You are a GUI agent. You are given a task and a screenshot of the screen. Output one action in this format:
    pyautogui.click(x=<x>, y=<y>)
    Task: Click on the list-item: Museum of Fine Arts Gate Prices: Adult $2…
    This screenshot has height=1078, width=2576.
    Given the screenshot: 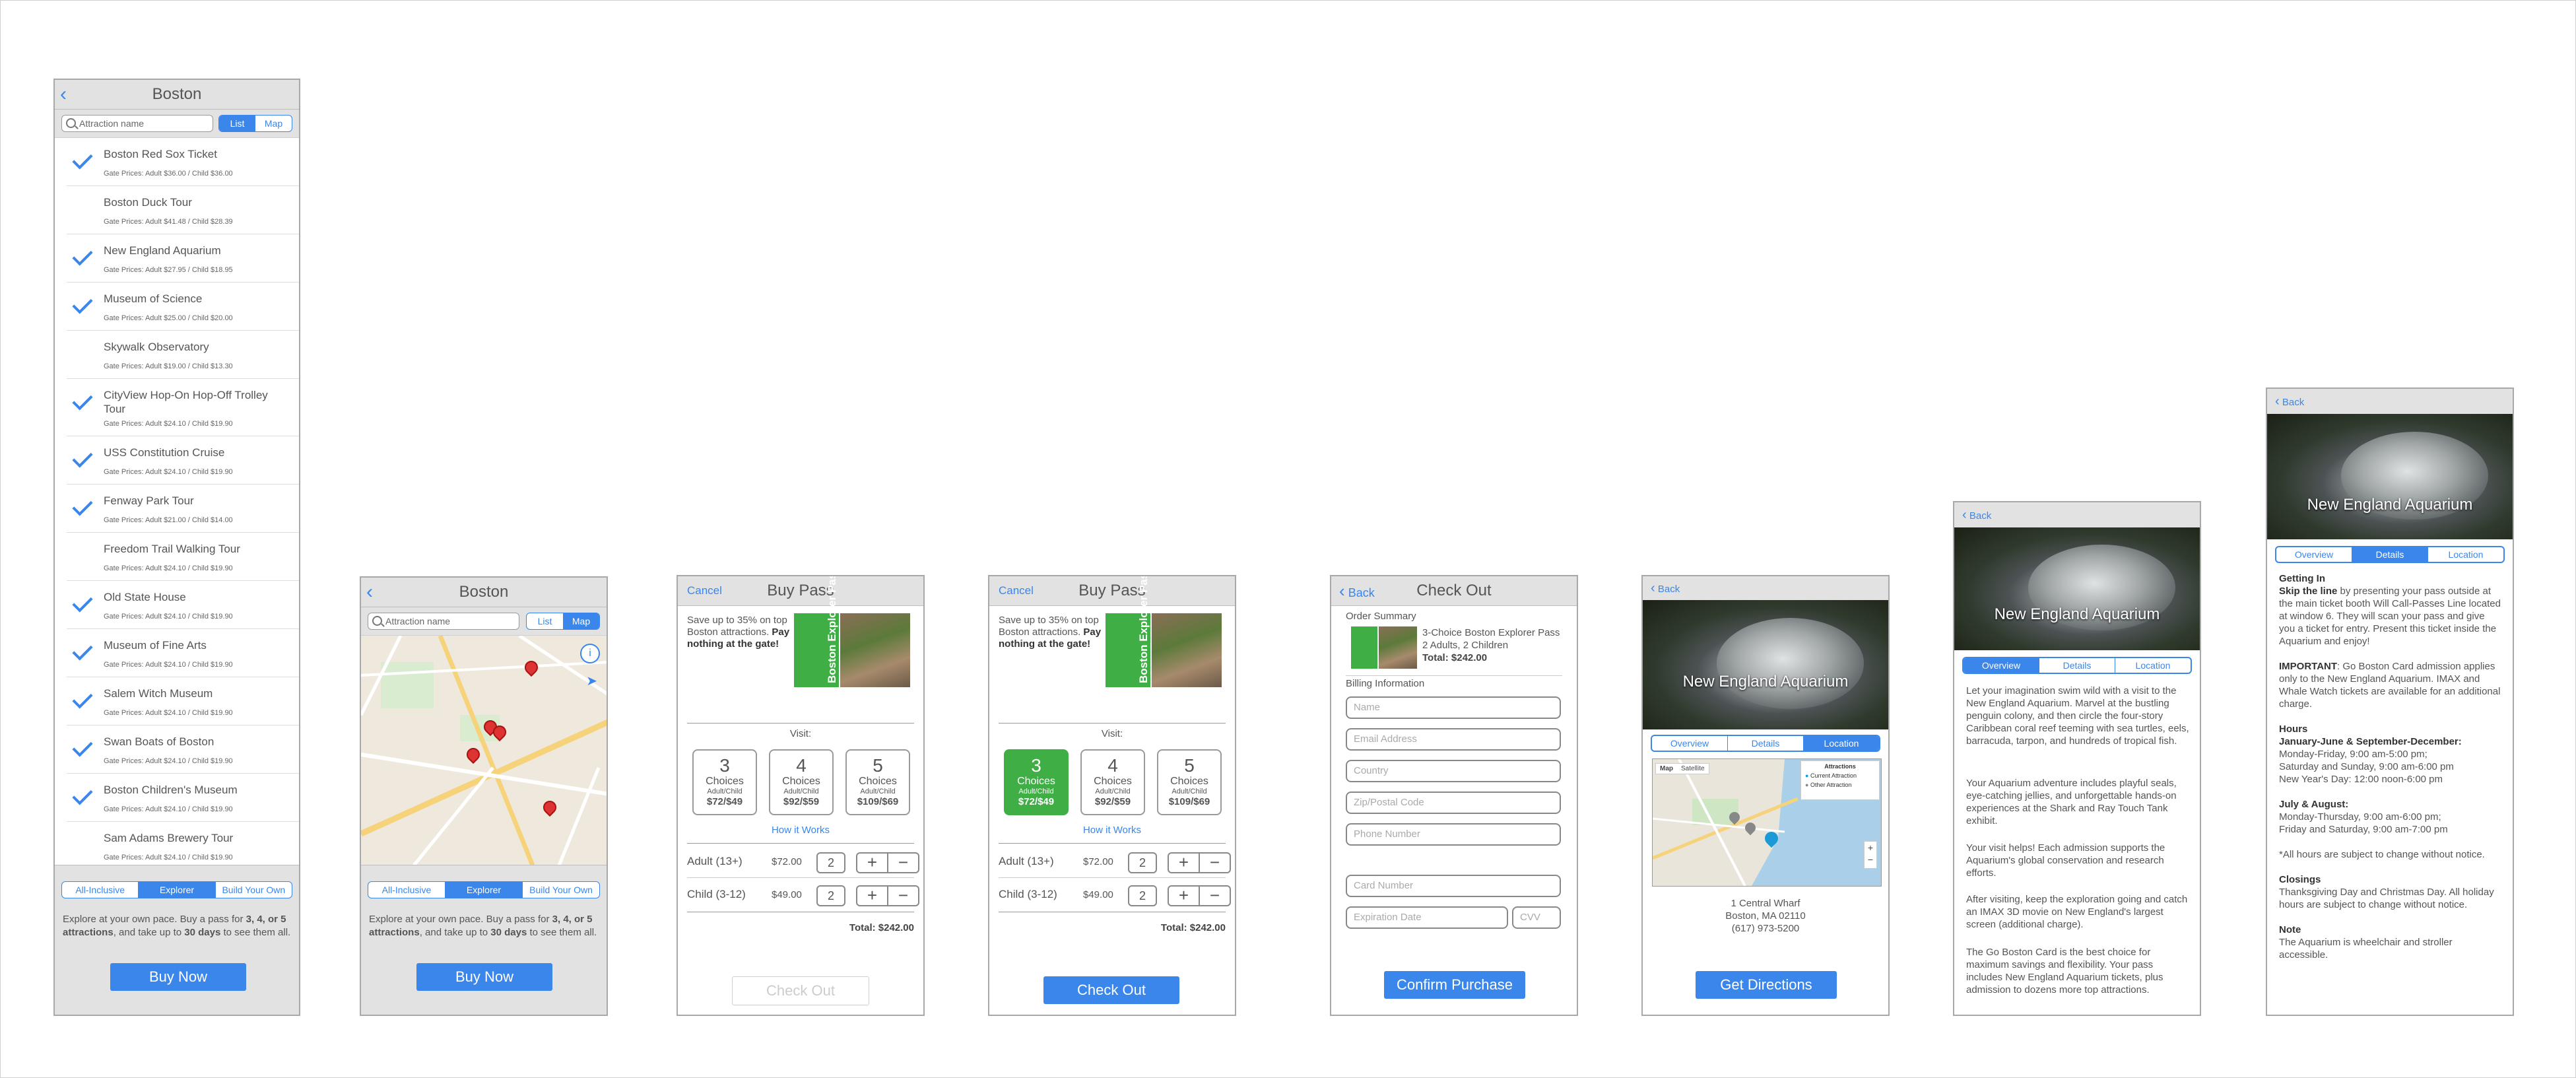 What is the action you would take?
    pyautogui.click(x=183, y=653)
    